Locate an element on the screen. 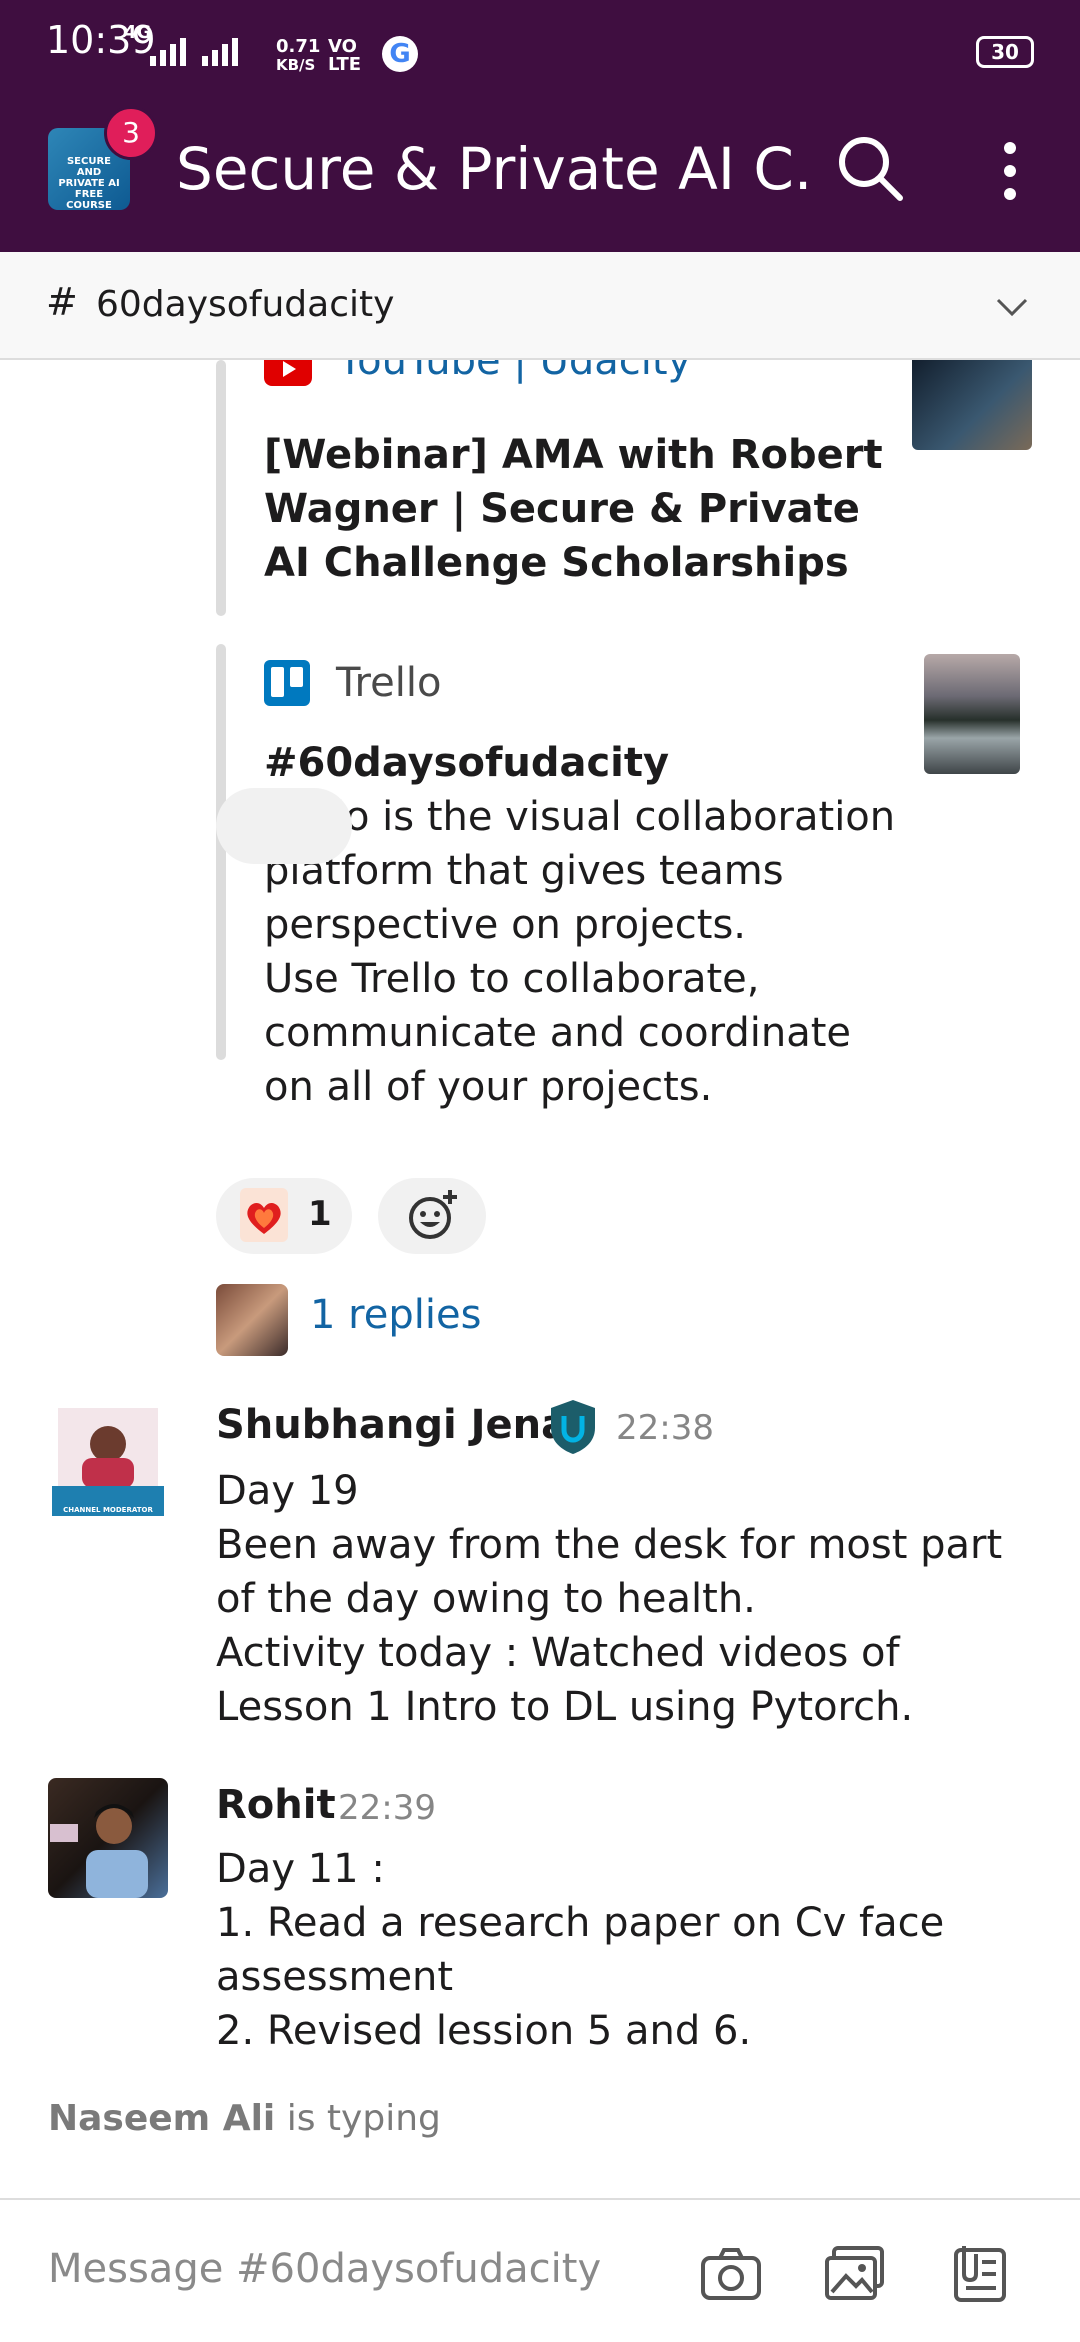  files-icon is located at coordinates (981, 2274).